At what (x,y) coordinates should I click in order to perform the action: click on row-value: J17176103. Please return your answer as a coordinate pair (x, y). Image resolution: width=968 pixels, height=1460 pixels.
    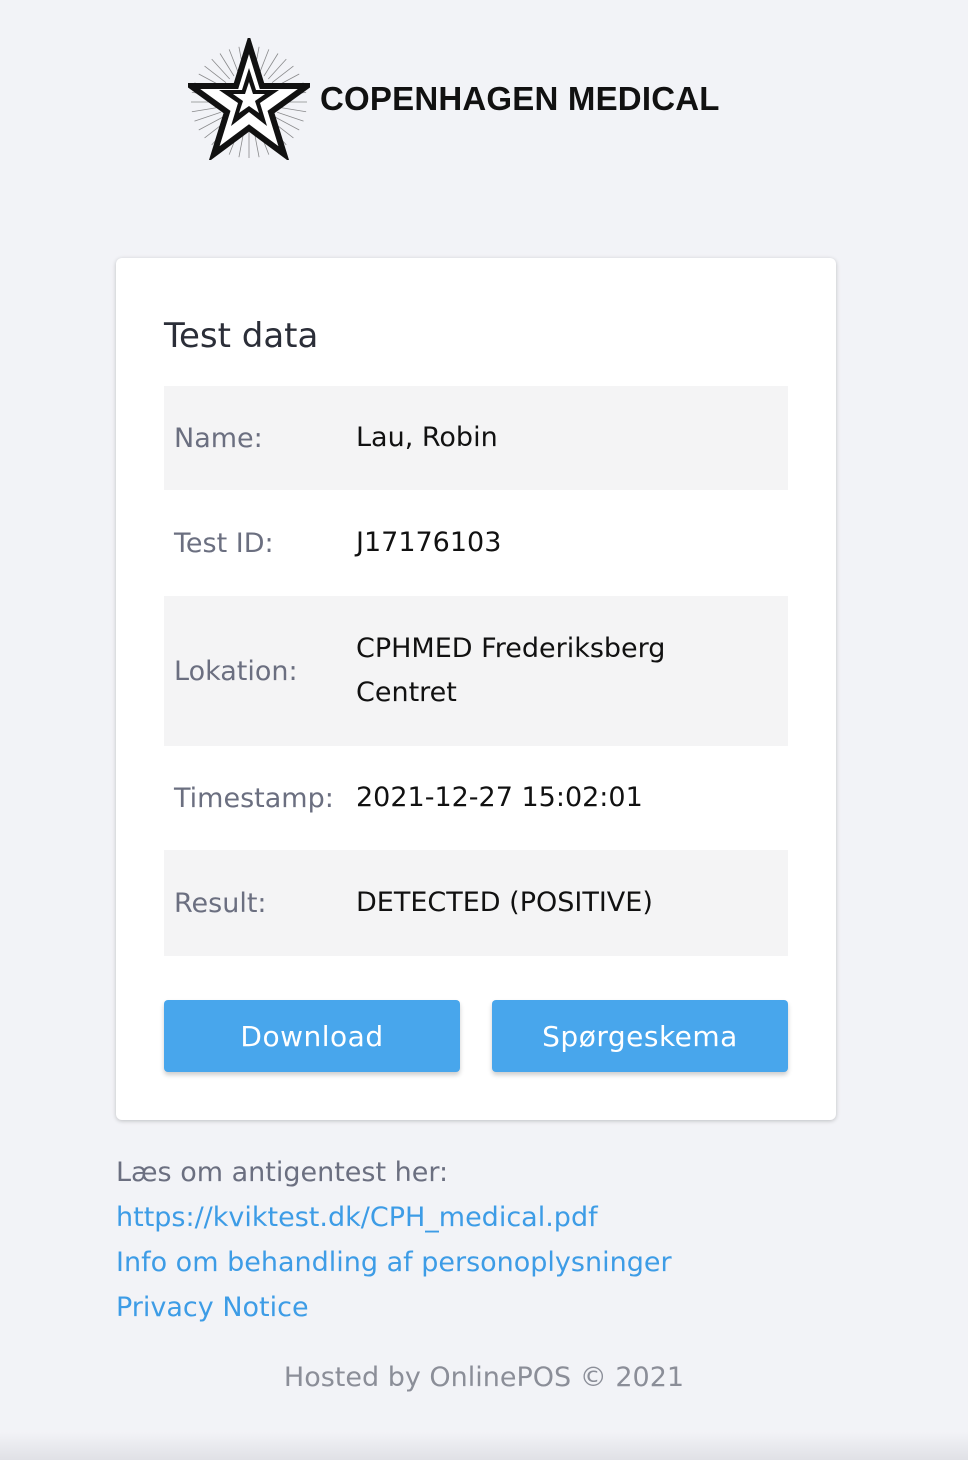
    Looking at the image, I should click on (429, 542).